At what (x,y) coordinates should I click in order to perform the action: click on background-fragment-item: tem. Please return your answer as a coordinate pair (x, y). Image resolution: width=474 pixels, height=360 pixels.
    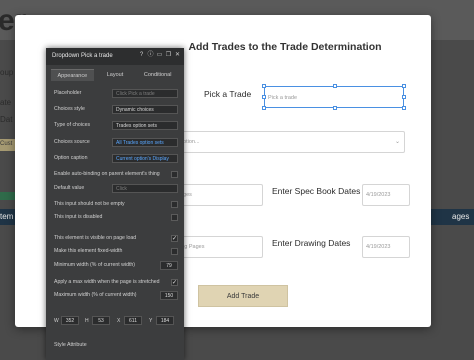
    Looking at the image, I should click on (7, 216).